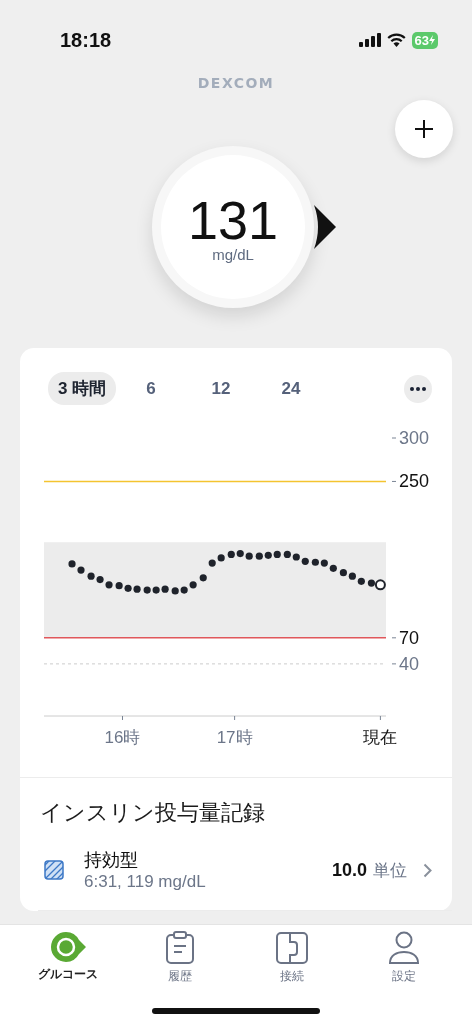 The width and height of the screenshot is (472, 1024). I want to click on nav-tab: グルコース, so click(68, 962).